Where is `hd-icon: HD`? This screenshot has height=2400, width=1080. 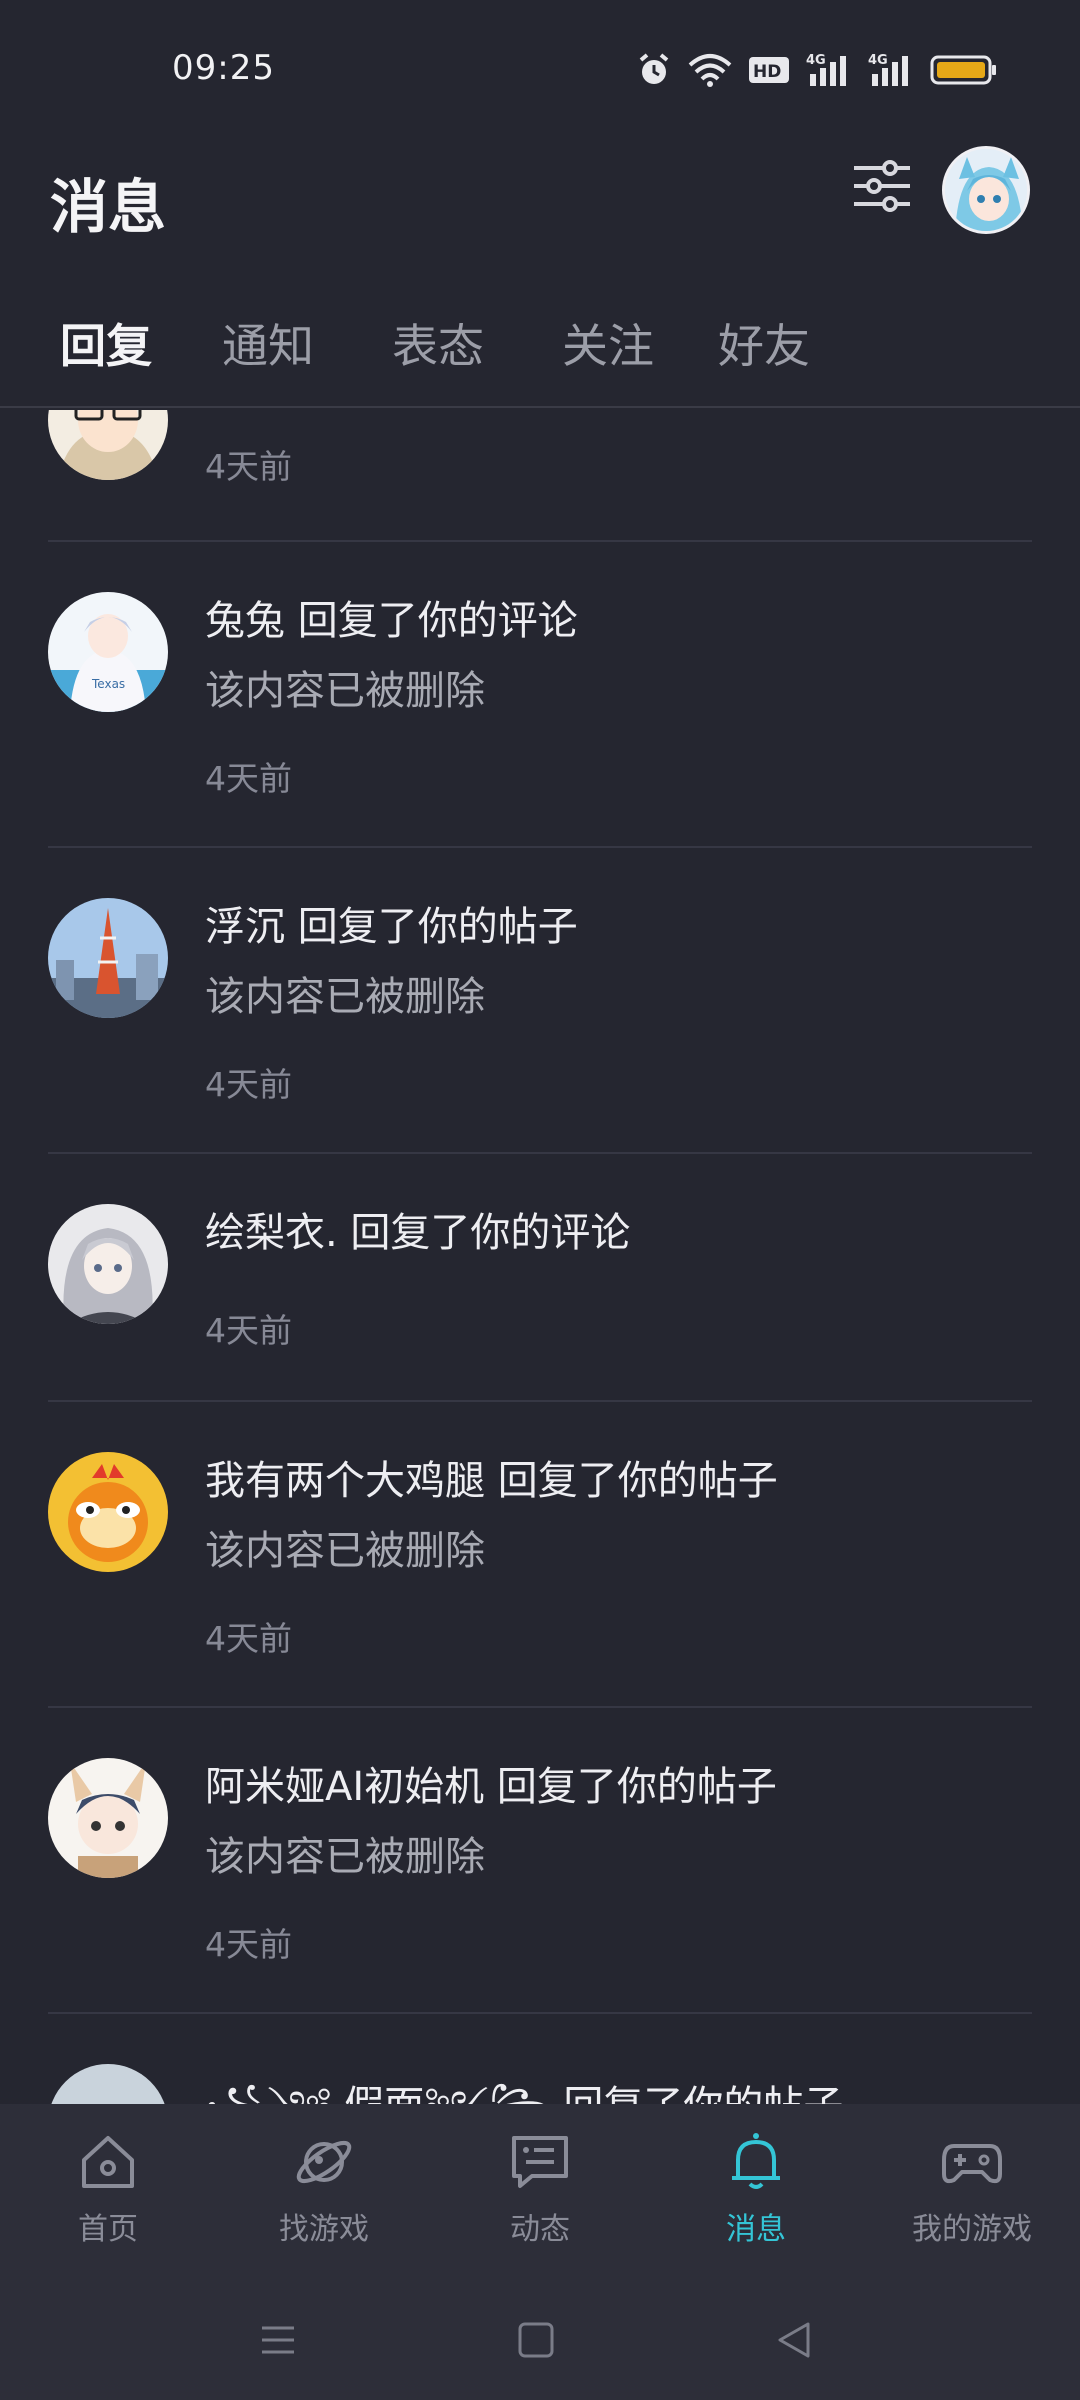
hd-icon: HD is located at coordinates (769, 70).